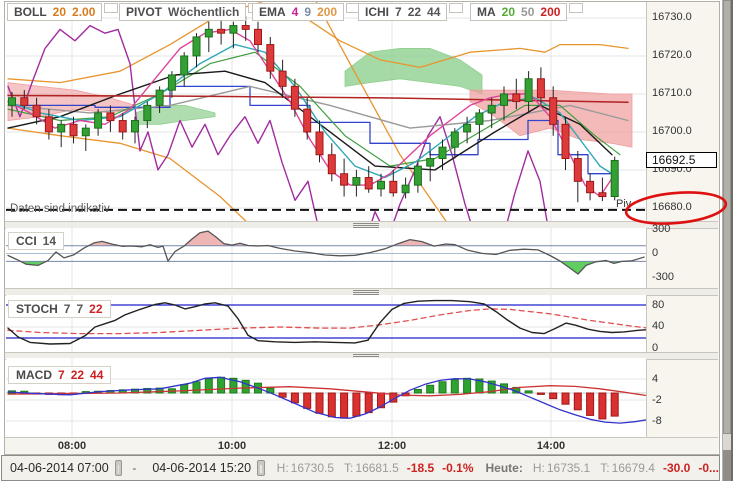 The width and height of the screenshot is (733, 481). Describe the element at coordinates (37, 309) in the screenshot. I see `indicator-name: STOCH` at that location.